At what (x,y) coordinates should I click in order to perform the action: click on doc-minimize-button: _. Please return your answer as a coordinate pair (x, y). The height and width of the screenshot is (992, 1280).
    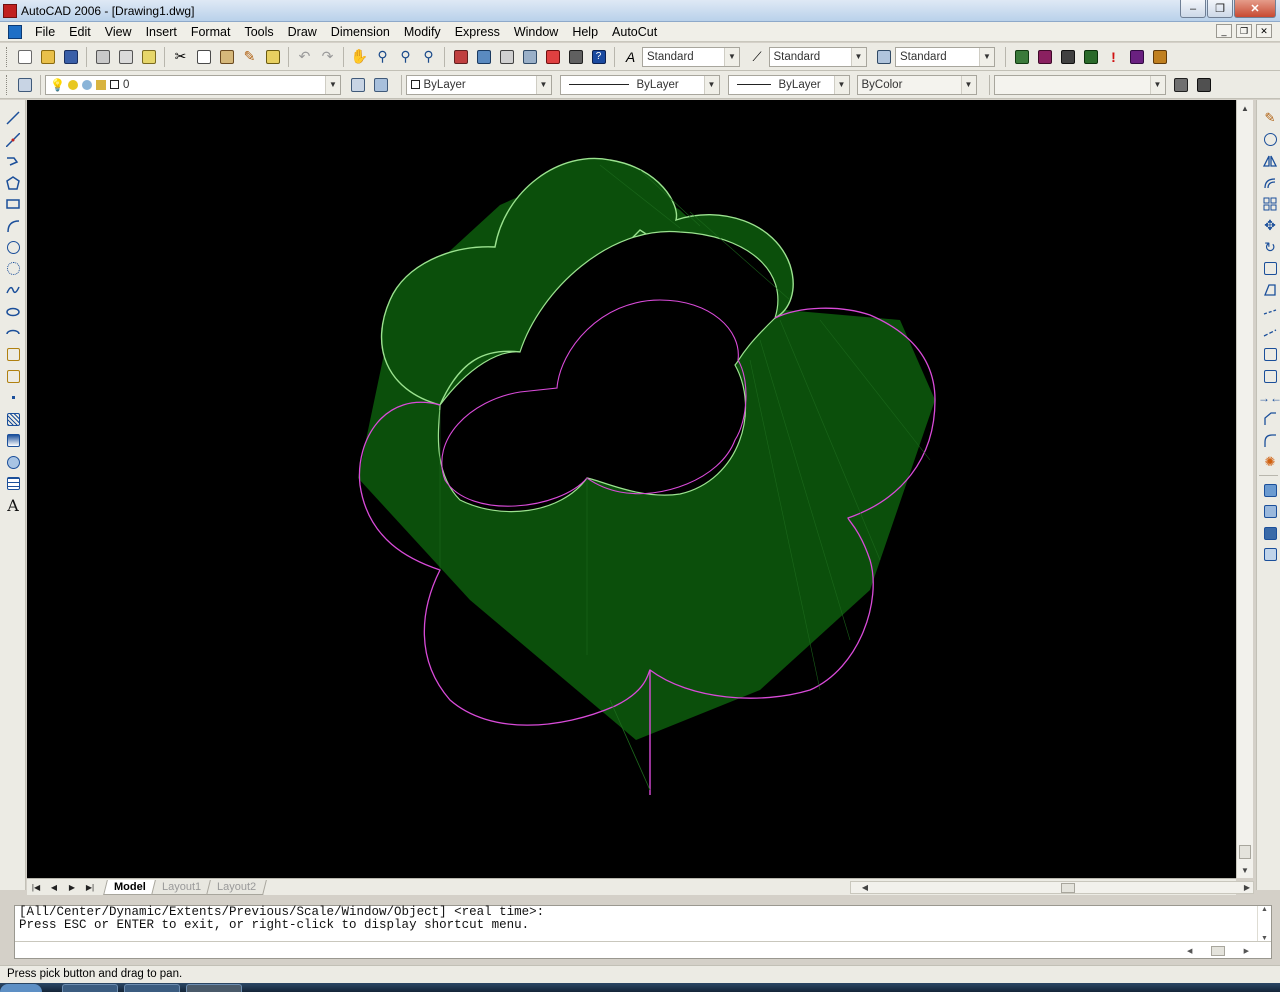
    Looking at the image, I should click on (1224, 31).